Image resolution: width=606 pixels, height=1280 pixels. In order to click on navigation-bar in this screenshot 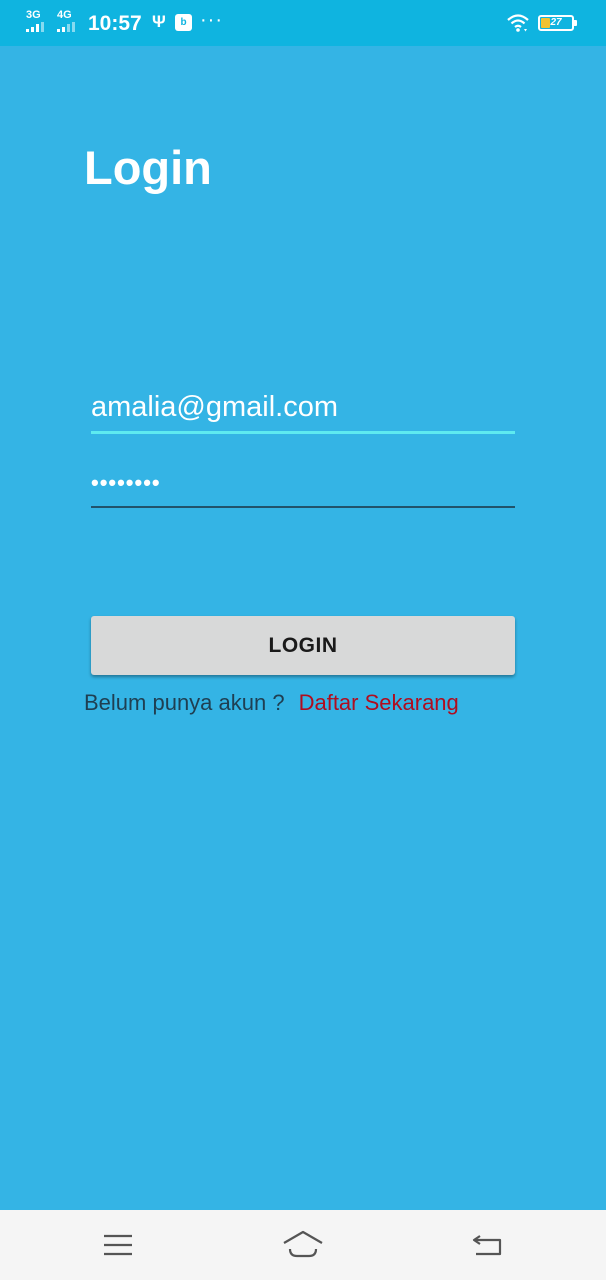, I will do `click(303, 1245)`.